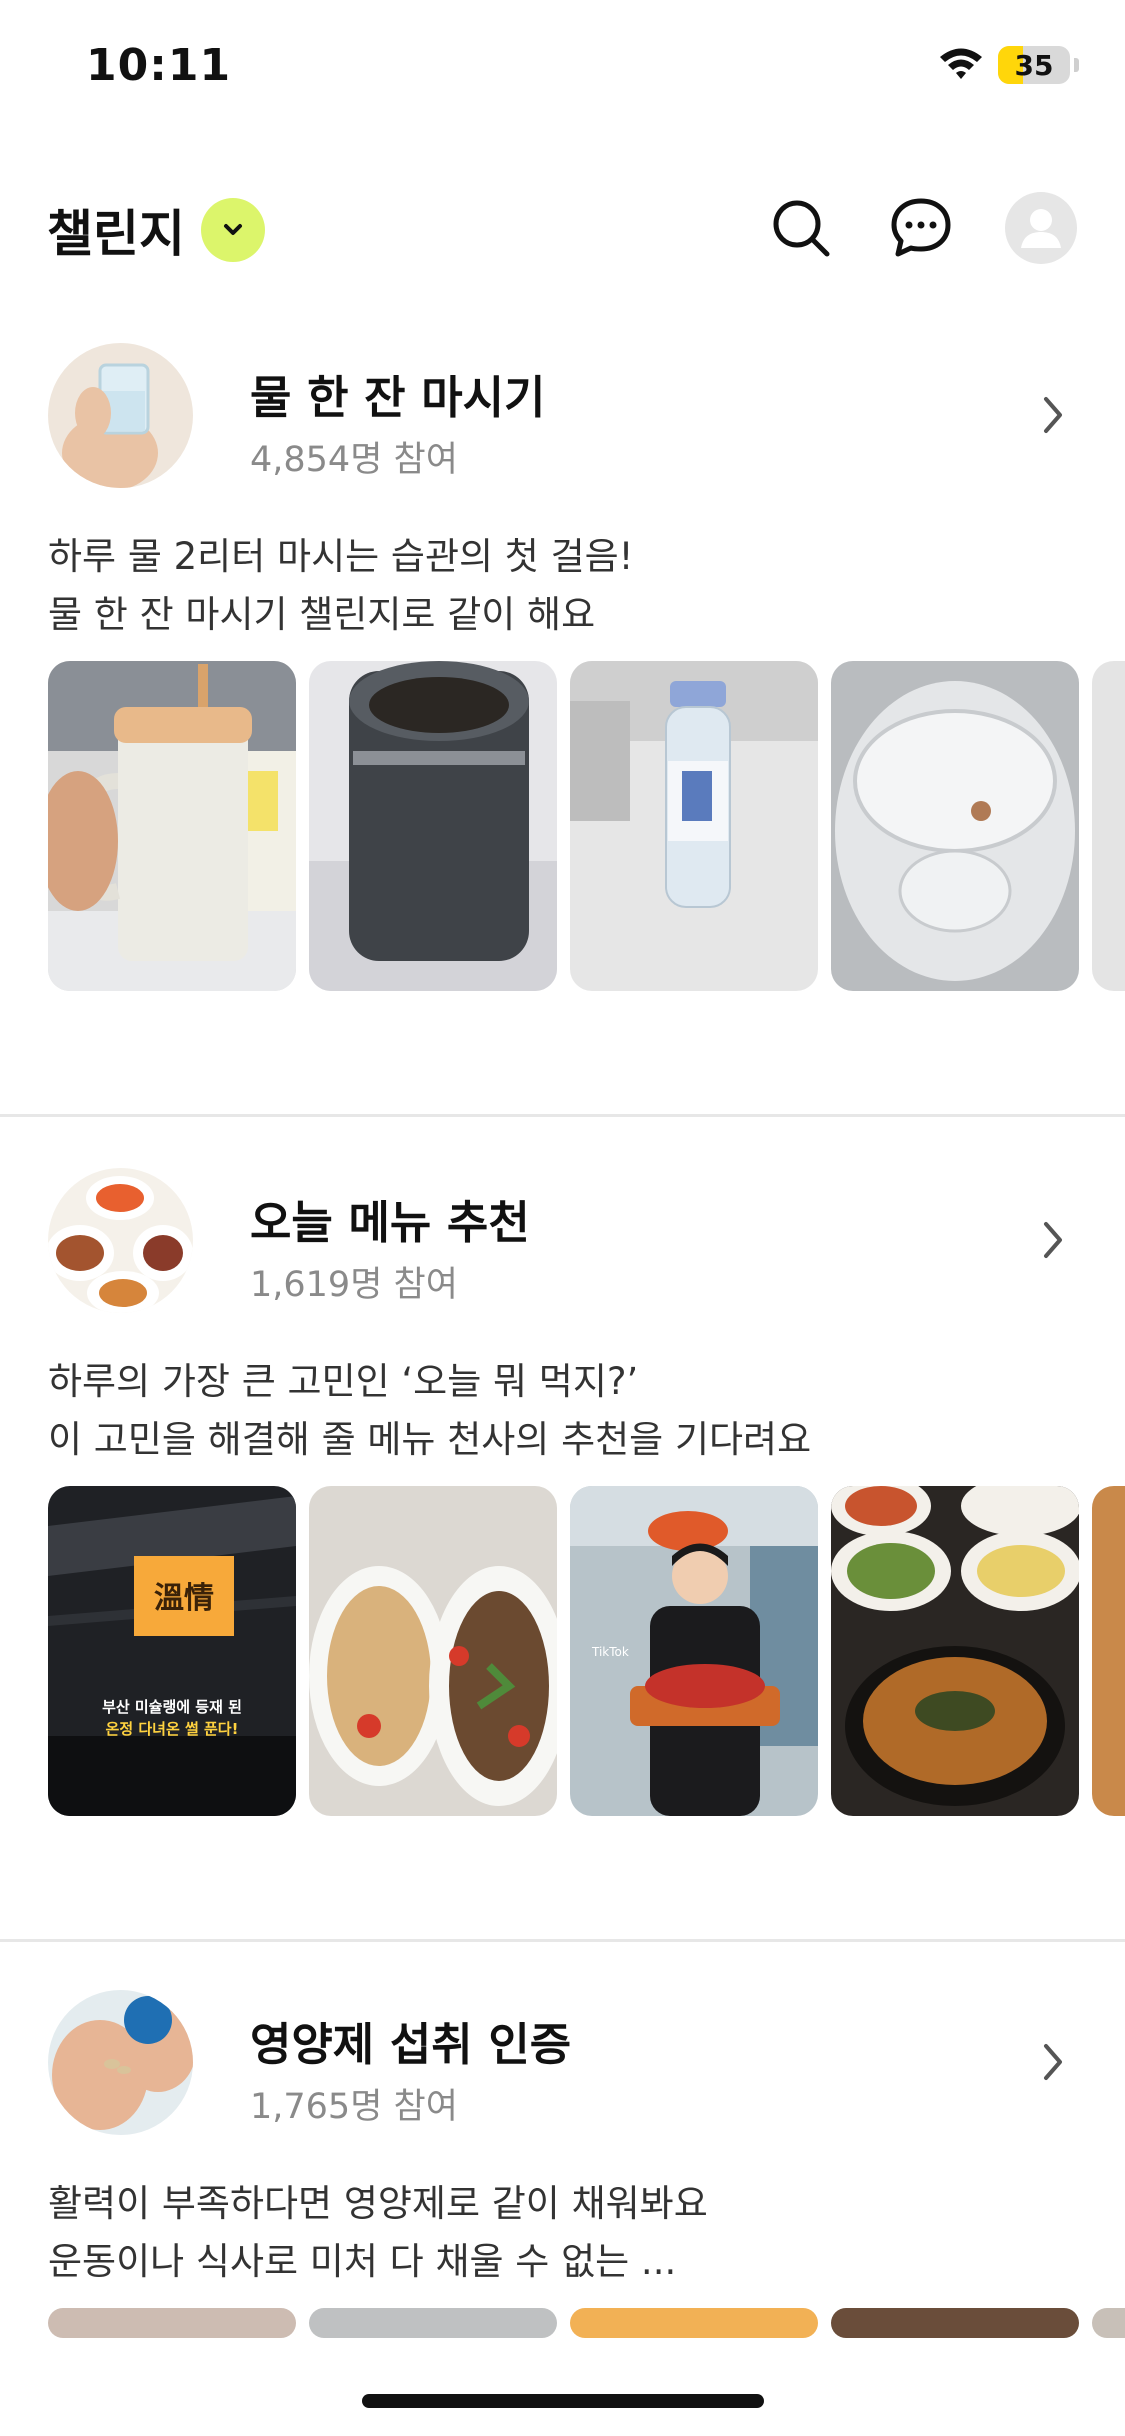 The image size is (1125, 2436). I want to click on participant-count: 1,765명 참여, so click(354, 2107).